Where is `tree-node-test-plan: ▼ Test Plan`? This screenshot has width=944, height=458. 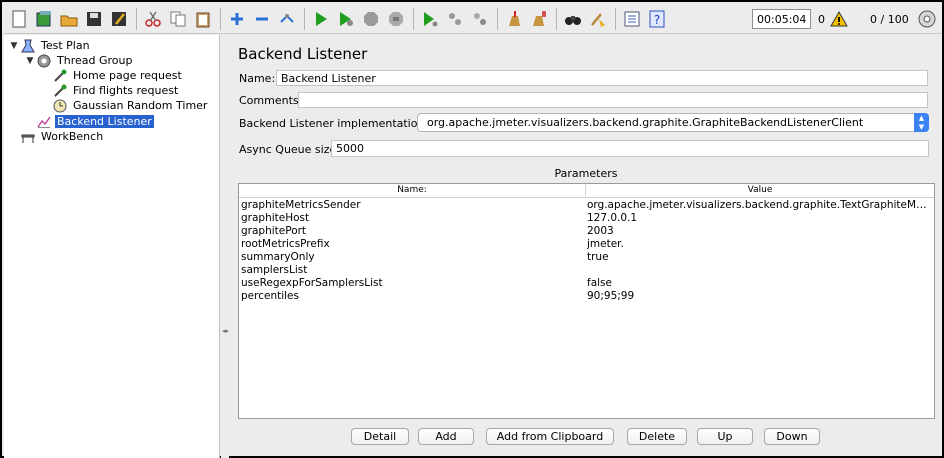
tree-node-test-plan: ▼ Test Plan is located at coordinates (50, 45).